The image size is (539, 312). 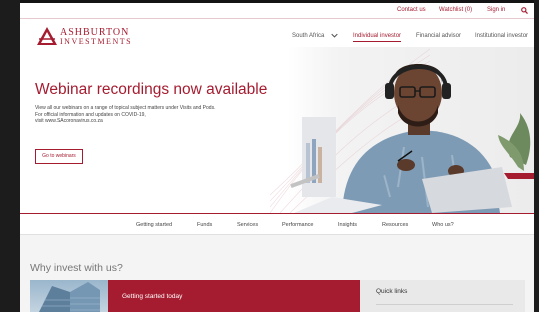 What do you see at coordinates (10, 156) in the screenshot?
I see `screen-left-border` at bounding box center [10, 156].